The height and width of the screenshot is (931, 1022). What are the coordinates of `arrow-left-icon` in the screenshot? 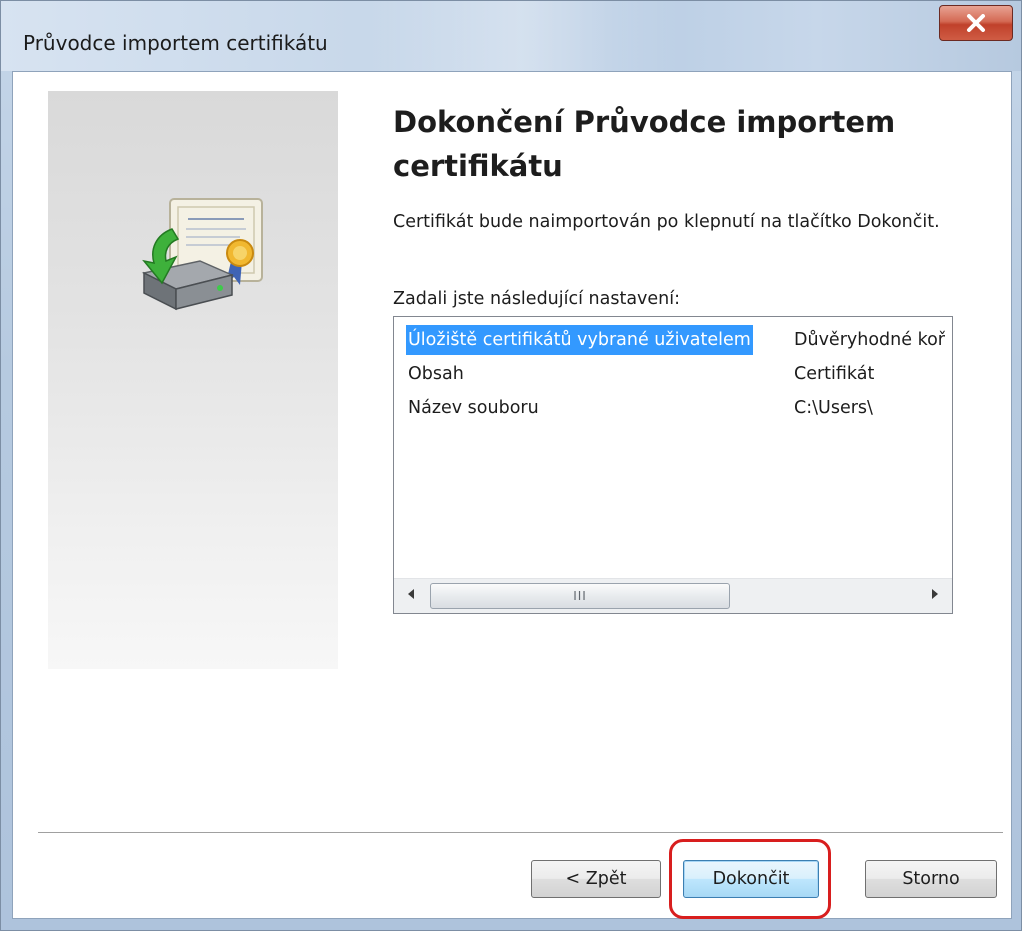 It's located at (411, 596).